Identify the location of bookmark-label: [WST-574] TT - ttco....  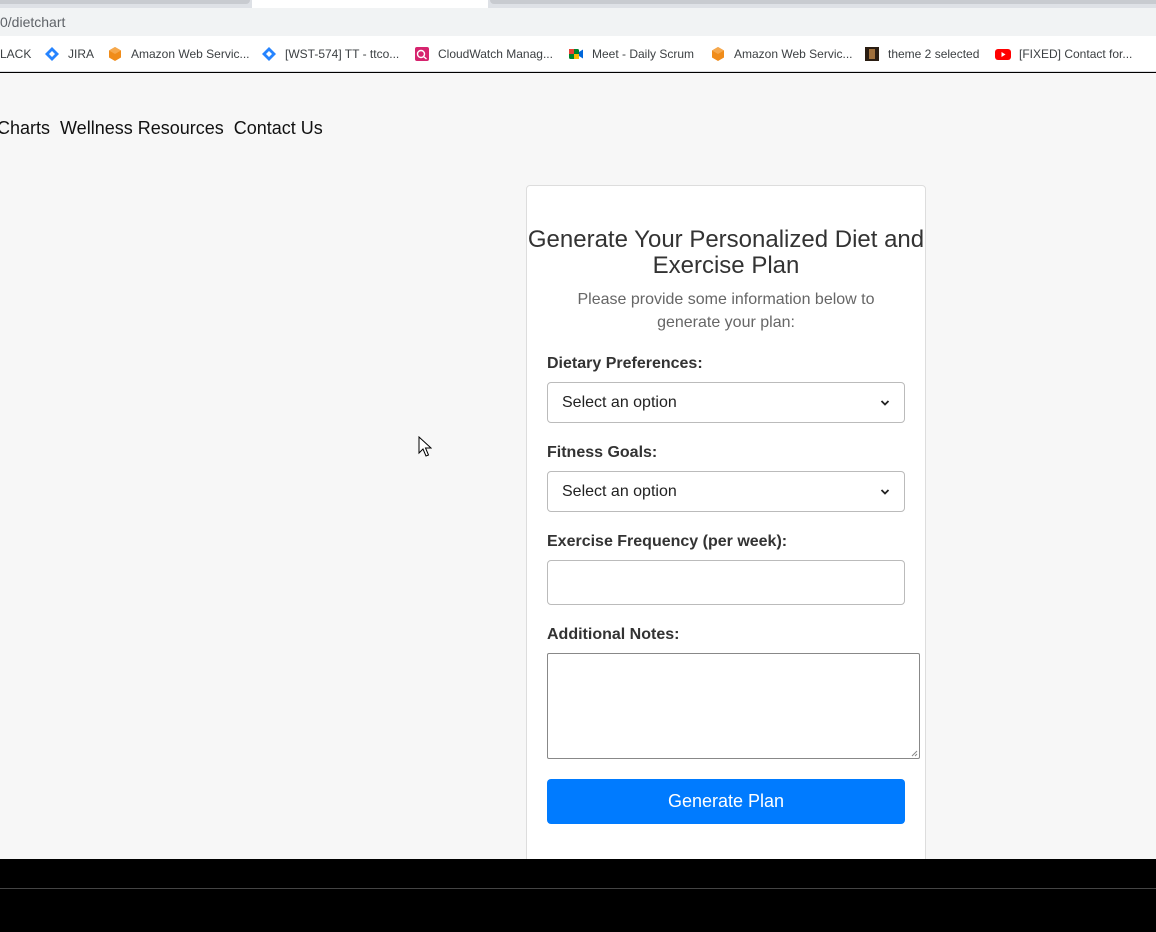
(342, 54).